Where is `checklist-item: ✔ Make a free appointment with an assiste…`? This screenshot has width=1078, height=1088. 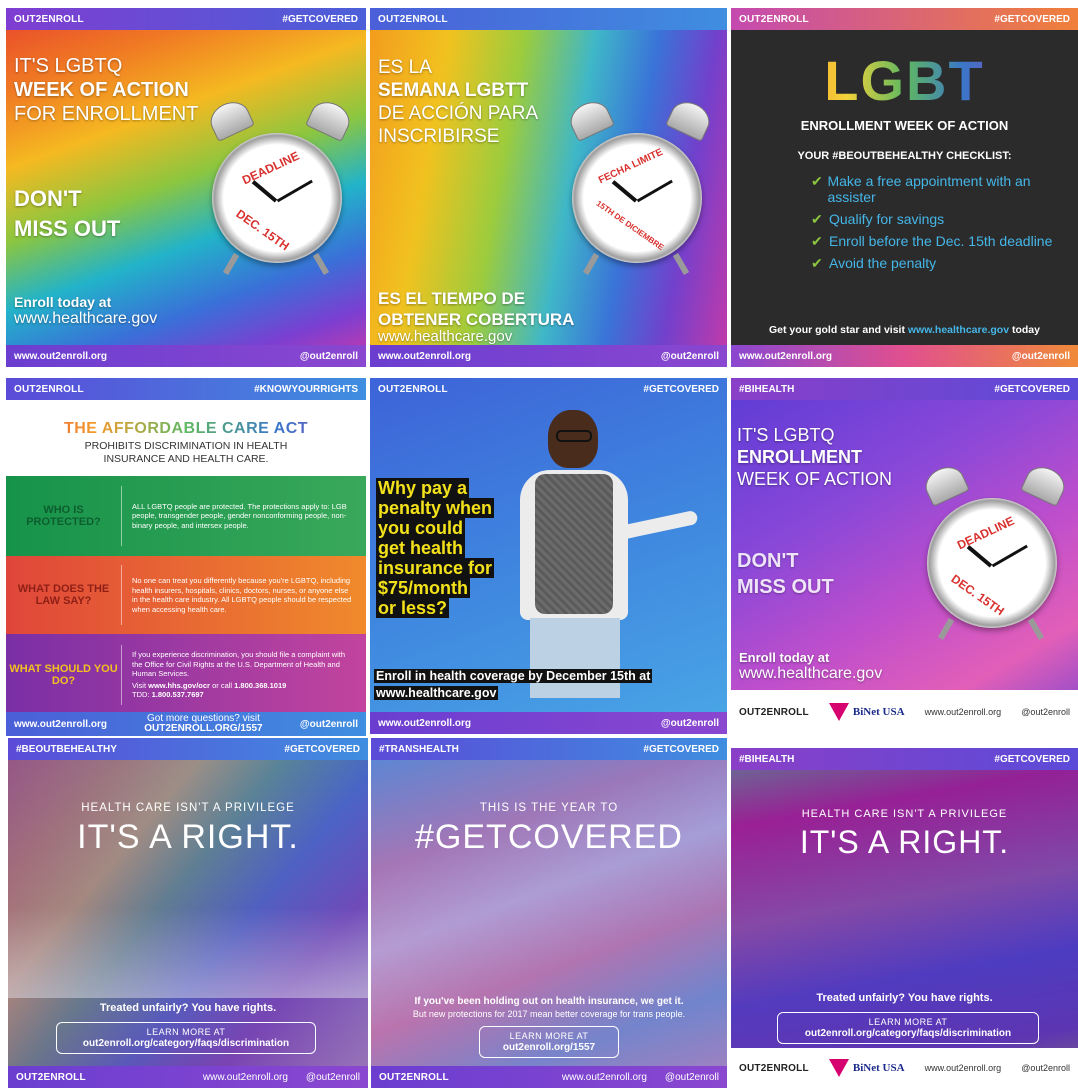 checklist-item: ✔ Make a free appointment with an assiste… is located at coordinates (921, 189).